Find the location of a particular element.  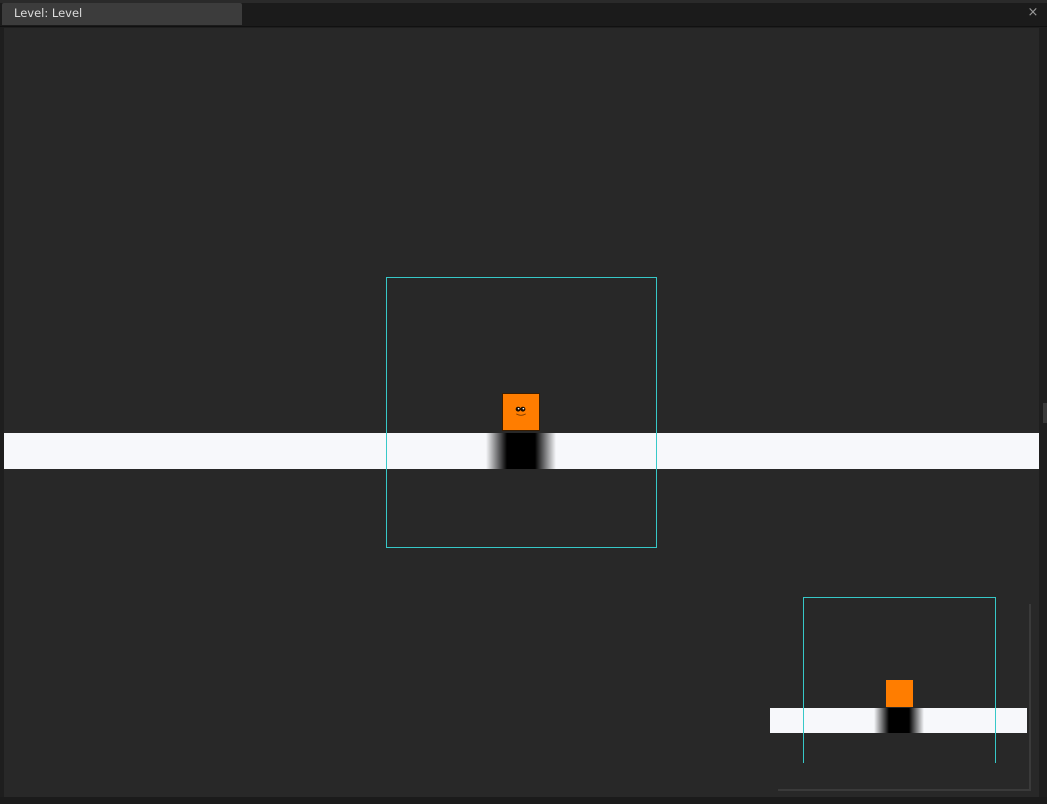

player-face-icon is located at coordinates (520, 411).